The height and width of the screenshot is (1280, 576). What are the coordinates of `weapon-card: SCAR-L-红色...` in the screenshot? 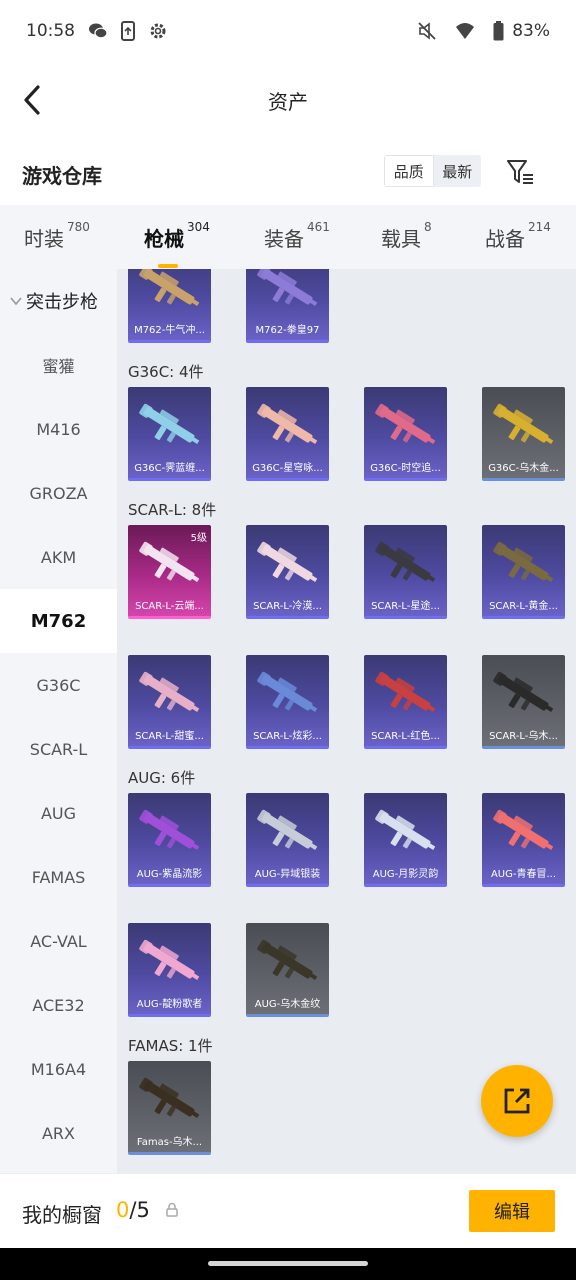 It's located at (405, 702).